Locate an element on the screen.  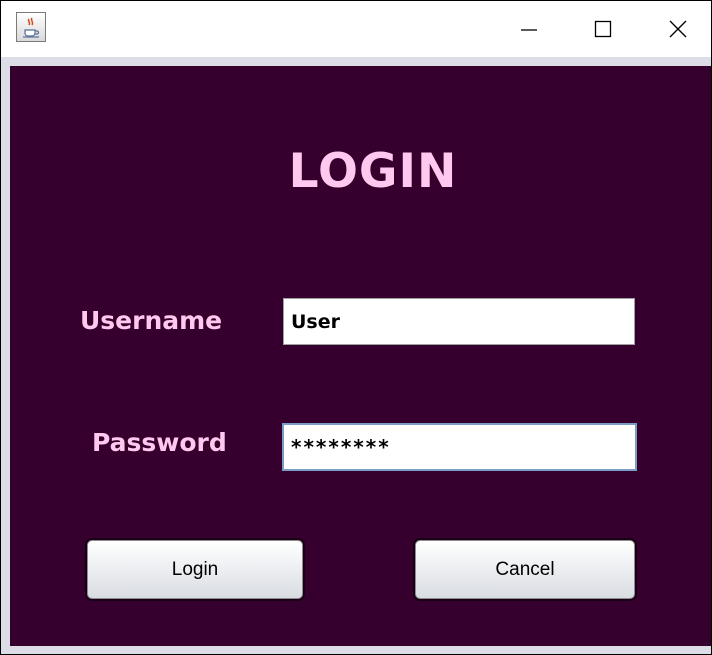
username-label: Username is located at coordinates (151, 320).